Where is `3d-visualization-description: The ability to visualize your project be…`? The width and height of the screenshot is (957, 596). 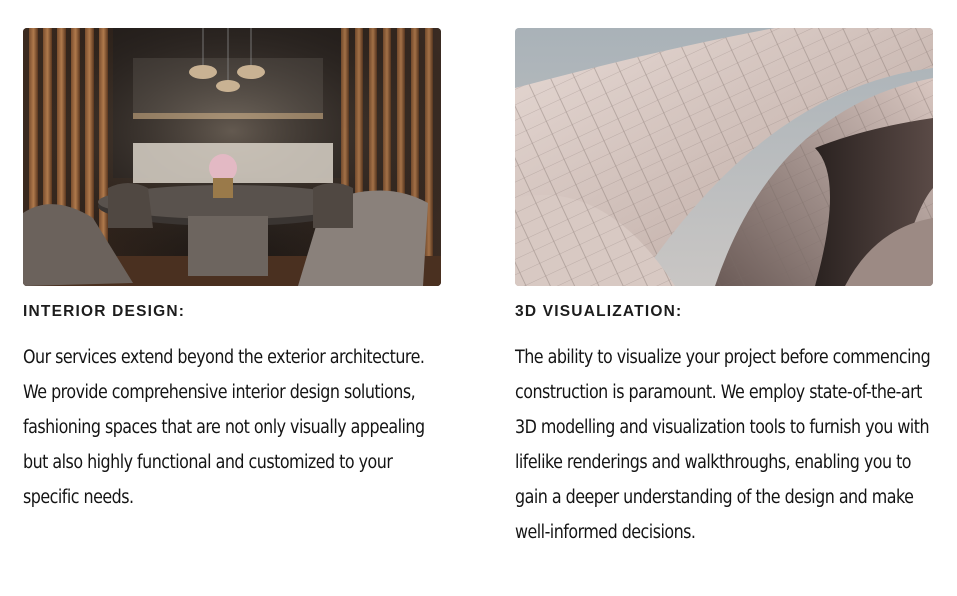
3d-visualization-description: The ability to visualize your project be… is located at coordinates (723, 445).